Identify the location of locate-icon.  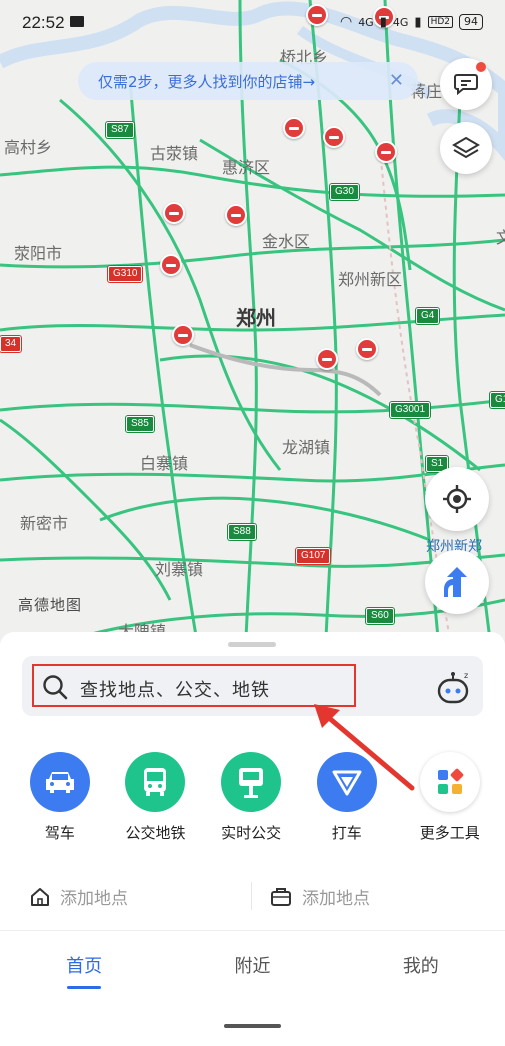
(457, 499).